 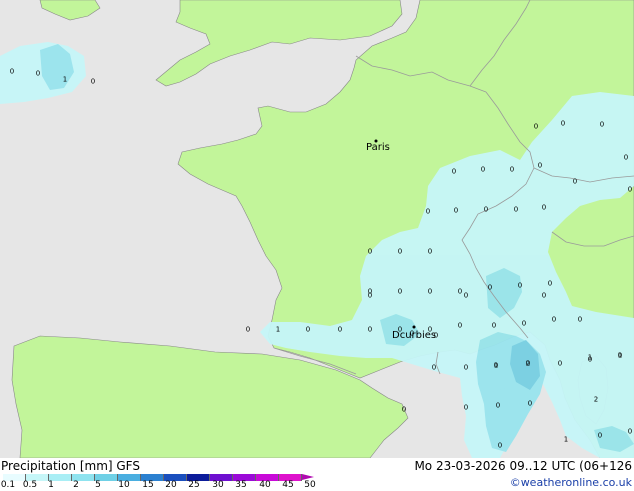 What do you see at coordinates (171, 485) in the screenshot?
I see `legend-tick: 20` at bounding box center [171, 485].